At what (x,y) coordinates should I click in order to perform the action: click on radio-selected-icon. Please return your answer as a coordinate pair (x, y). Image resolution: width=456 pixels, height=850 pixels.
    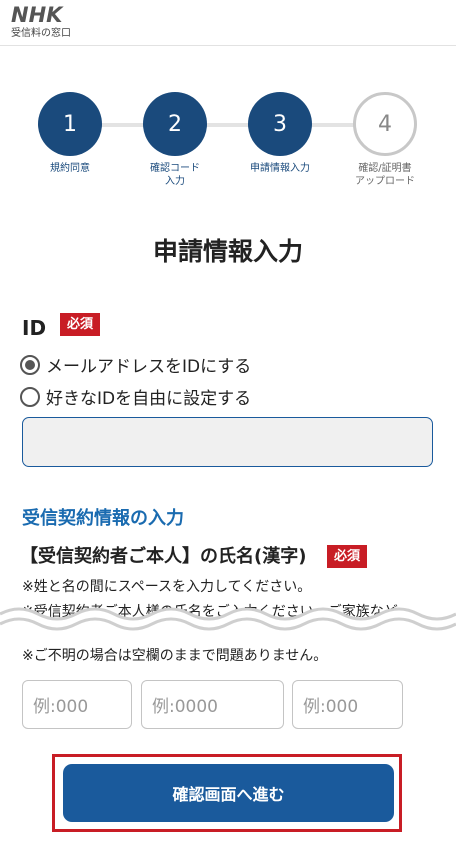
    Looking at the image, I should click on (30, 364).